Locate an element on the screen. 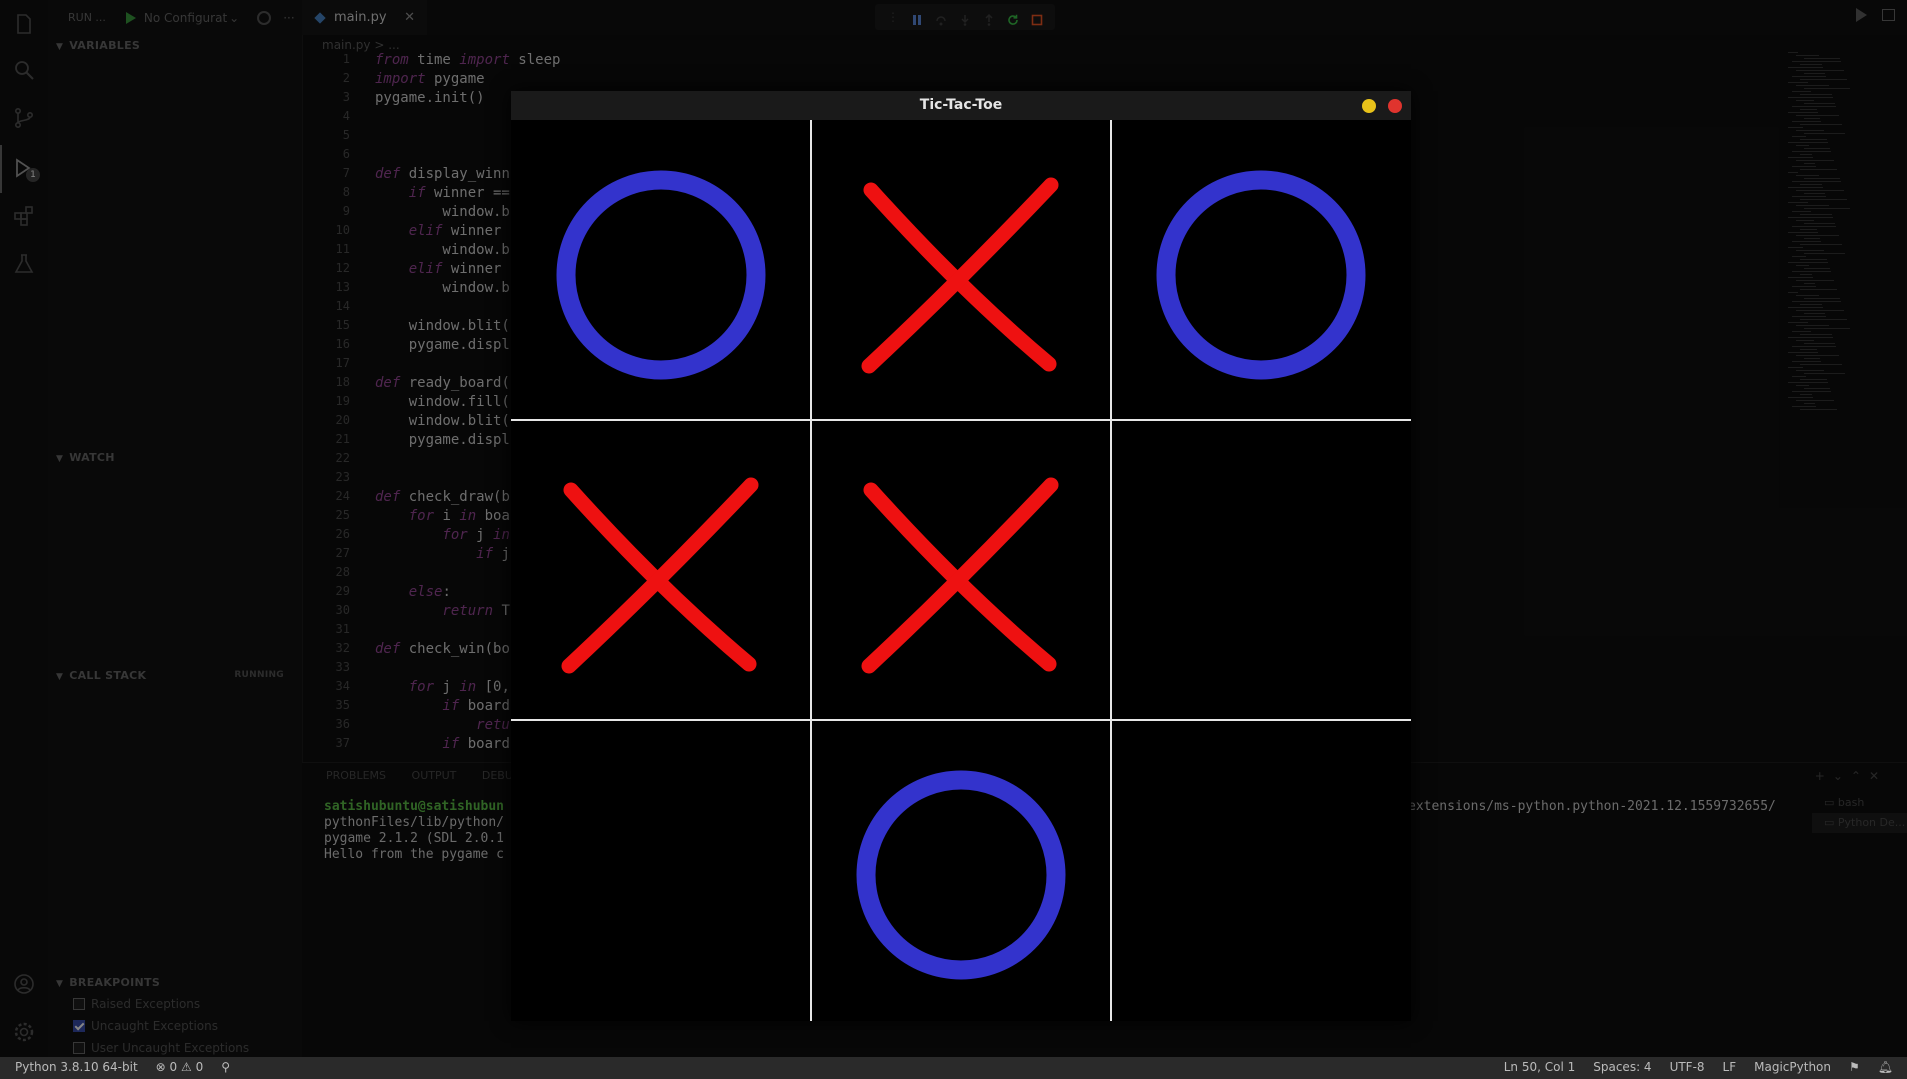 The image size is (1907, 1079). error-icon: ⊗ is located at coordinates (160, 1067).